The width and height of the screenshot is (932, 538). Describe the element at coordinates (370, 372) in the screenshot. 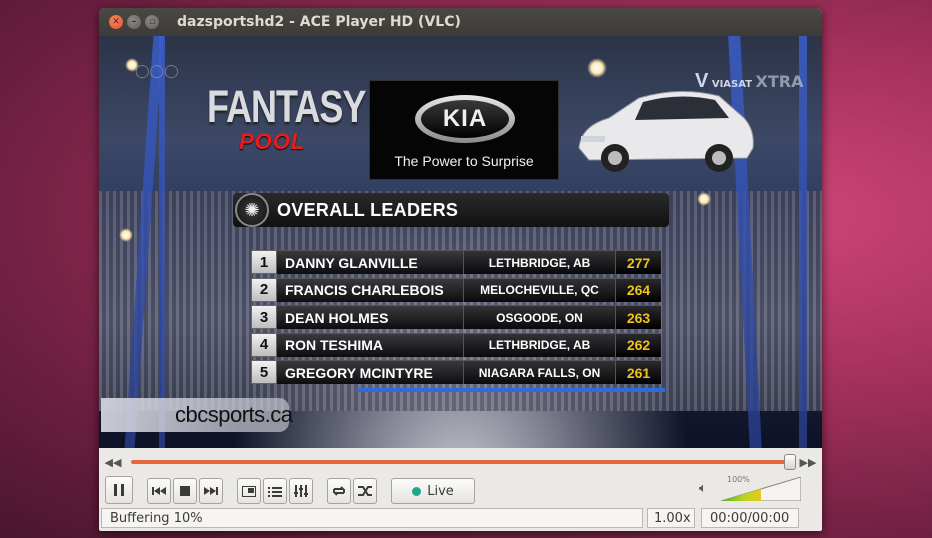

I see `leader-name: GREGORY MCINTYRE` at that location.